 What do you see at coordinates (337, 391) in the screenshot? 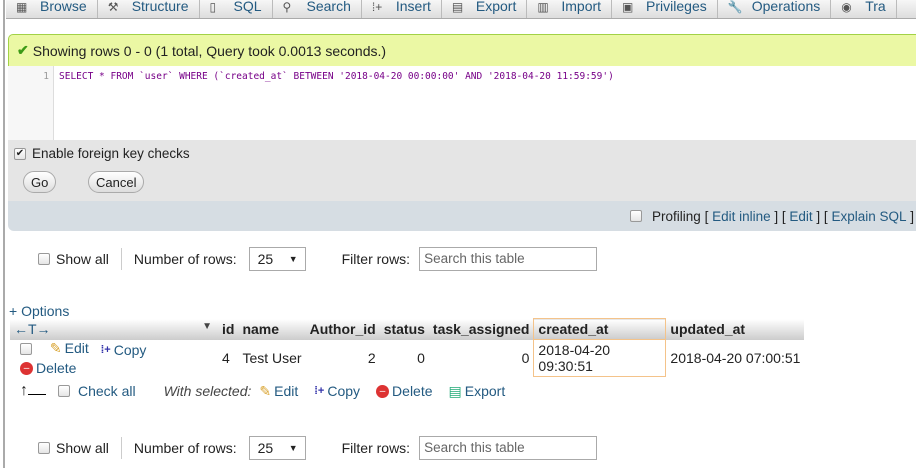
I see `bulk-copy-button: ⁞+ Copy` at bounding box center [337, 391].